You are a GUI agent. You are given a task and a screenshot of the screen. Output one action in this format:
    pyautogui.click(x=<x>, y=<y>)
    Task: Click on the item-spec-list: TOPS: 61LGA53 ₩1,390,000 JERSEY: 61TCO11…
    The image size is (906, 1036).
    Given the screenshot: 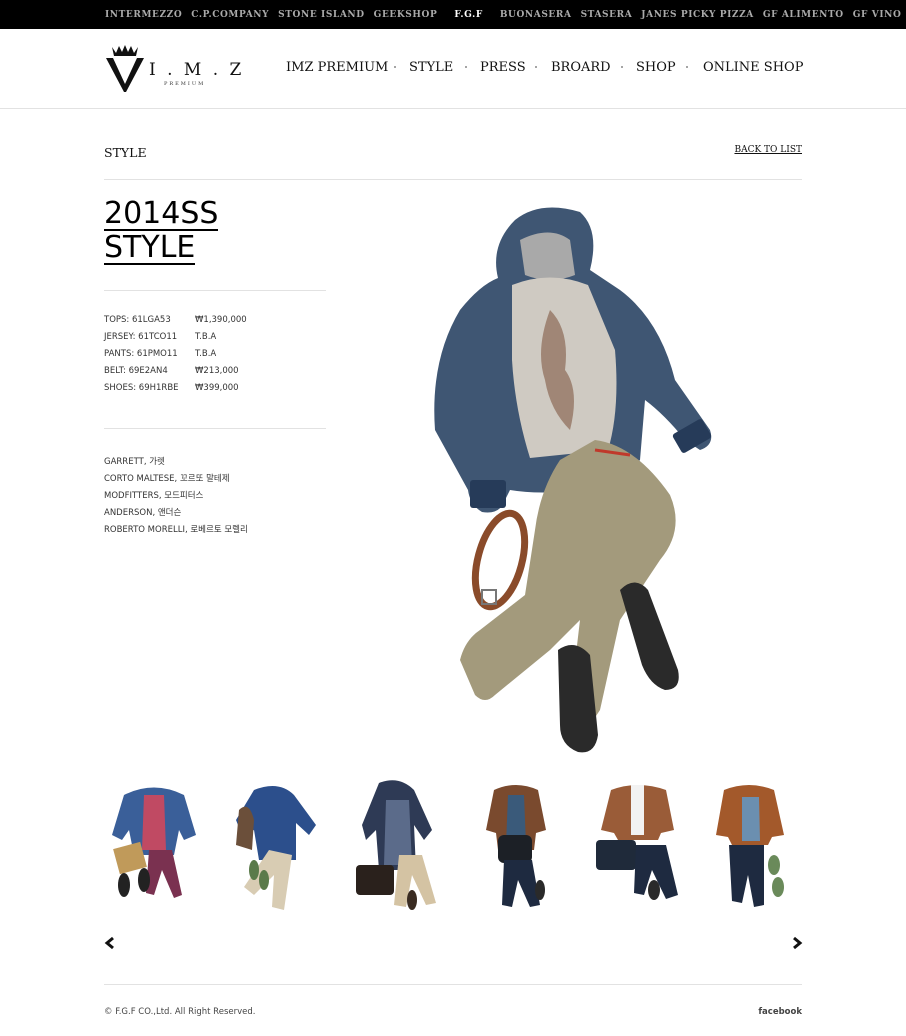 What is the action you would take?
    pyautogui.click(x=204, y=357)
    